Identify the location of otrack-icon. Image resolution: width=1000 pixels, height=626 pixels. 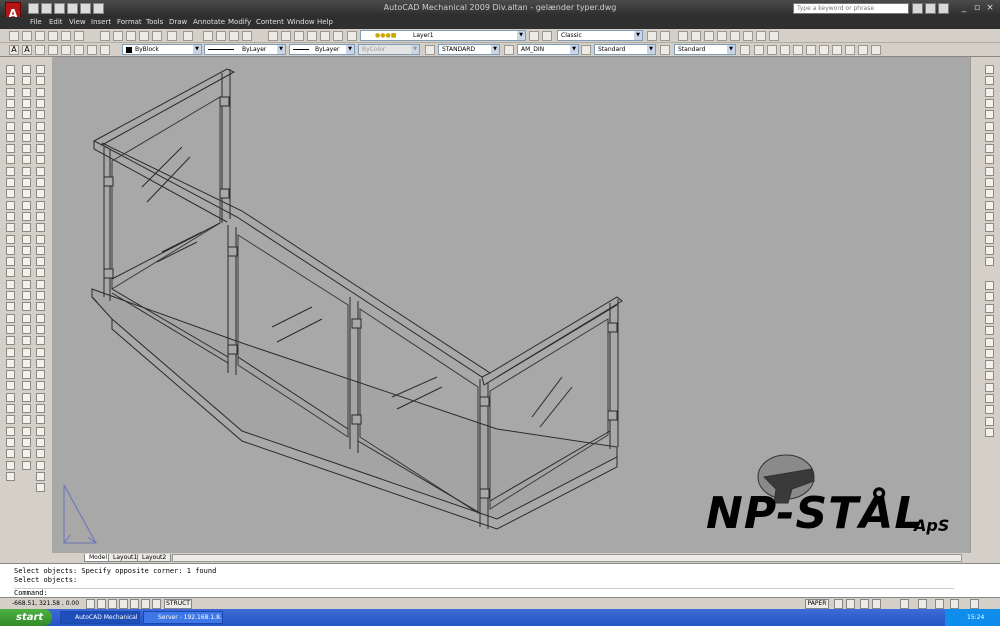
(145, 604).